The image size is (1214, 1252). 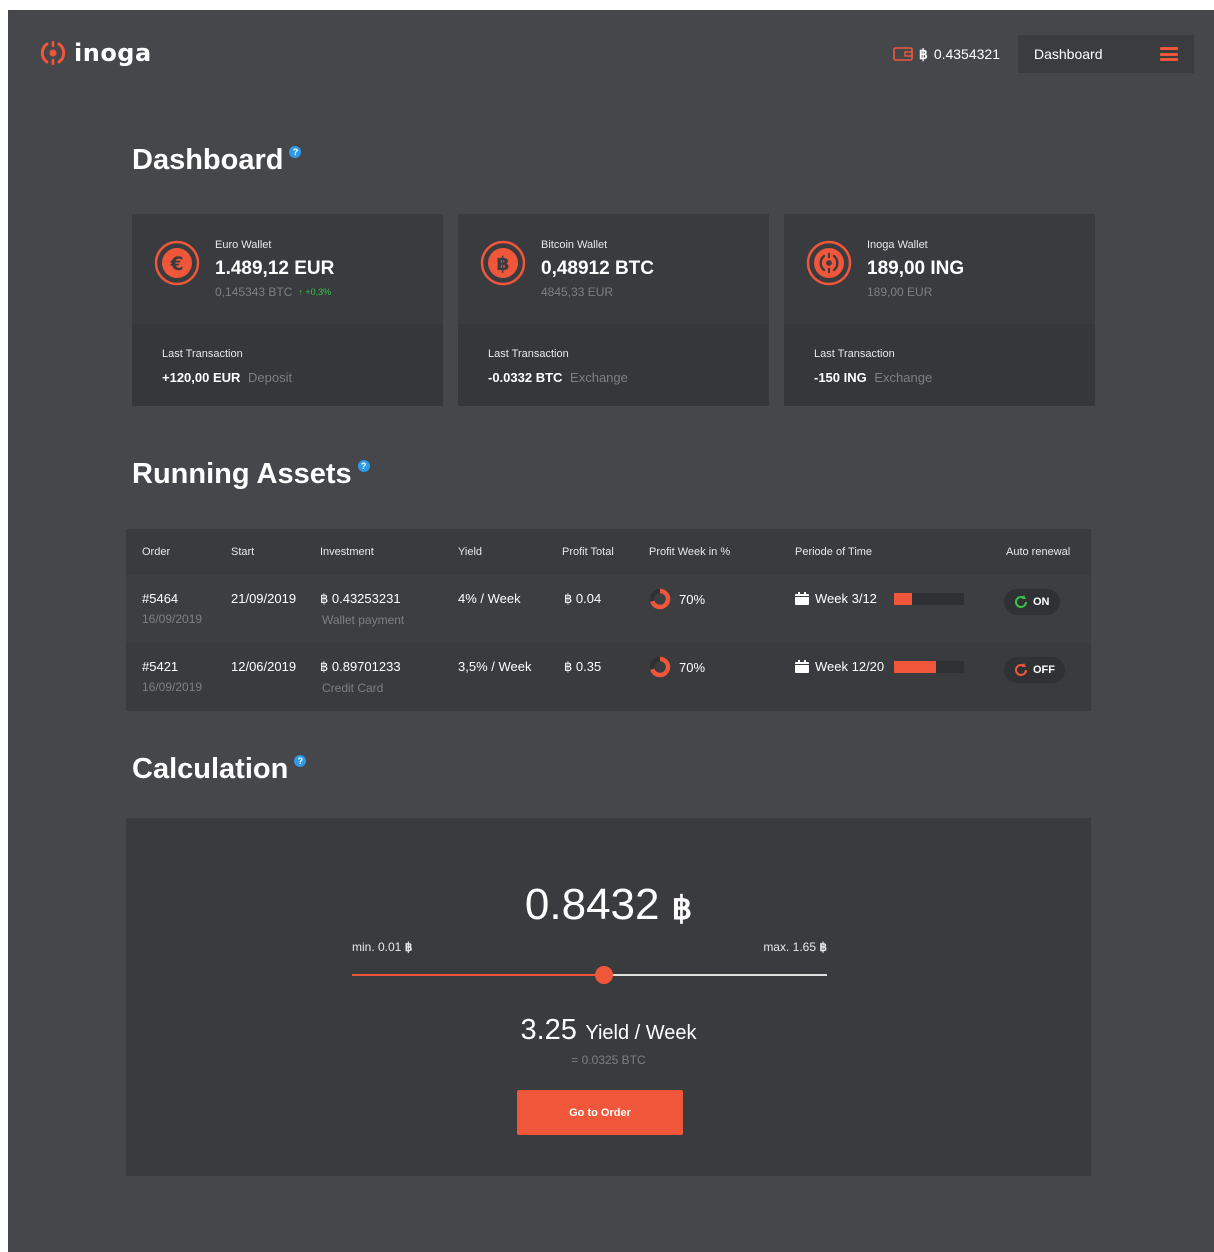 What do you see at coordinates (574, 245) in the screenshot?
I see `wallet-name: Bitcoin Wallet` at bounding box center [574, 245].